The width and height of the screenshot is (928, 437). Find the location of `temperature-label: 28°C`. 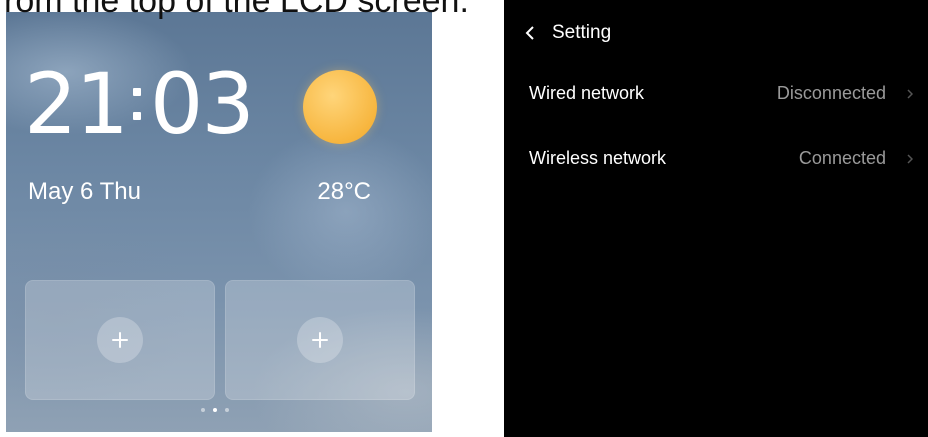

temperature-label: 28°C is located at coordinates (344, 191).